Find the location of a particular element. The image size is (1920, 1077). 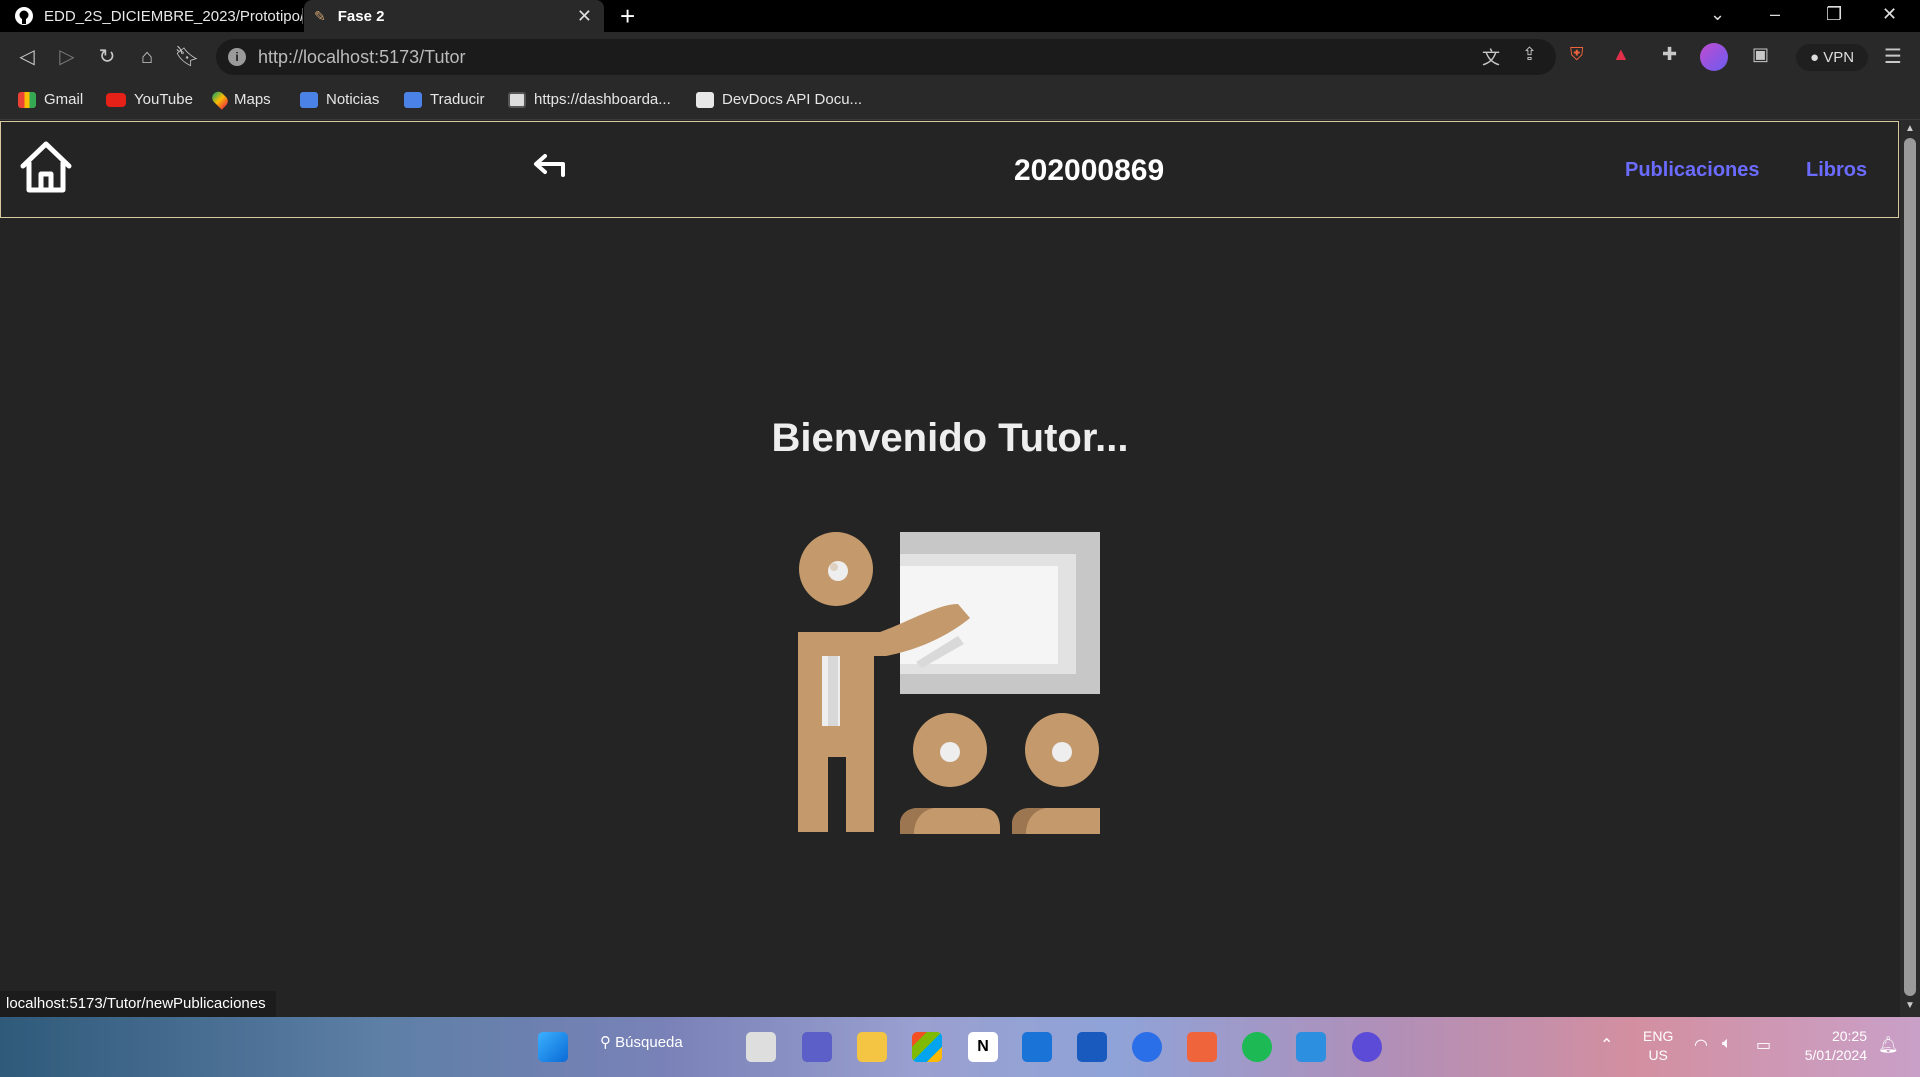

maps-pin-icon is located at coordinates (220, 99).